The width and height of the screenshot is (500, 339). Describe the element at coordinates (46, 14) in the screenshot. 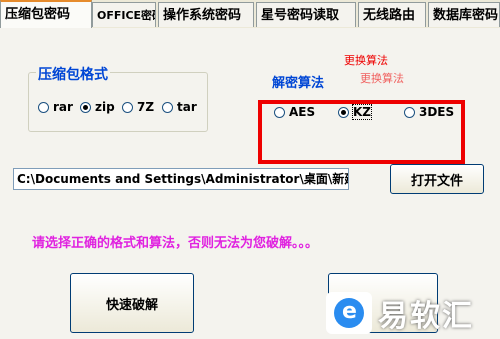

I see `tab-archive-password: 压缩包密码` at that location.